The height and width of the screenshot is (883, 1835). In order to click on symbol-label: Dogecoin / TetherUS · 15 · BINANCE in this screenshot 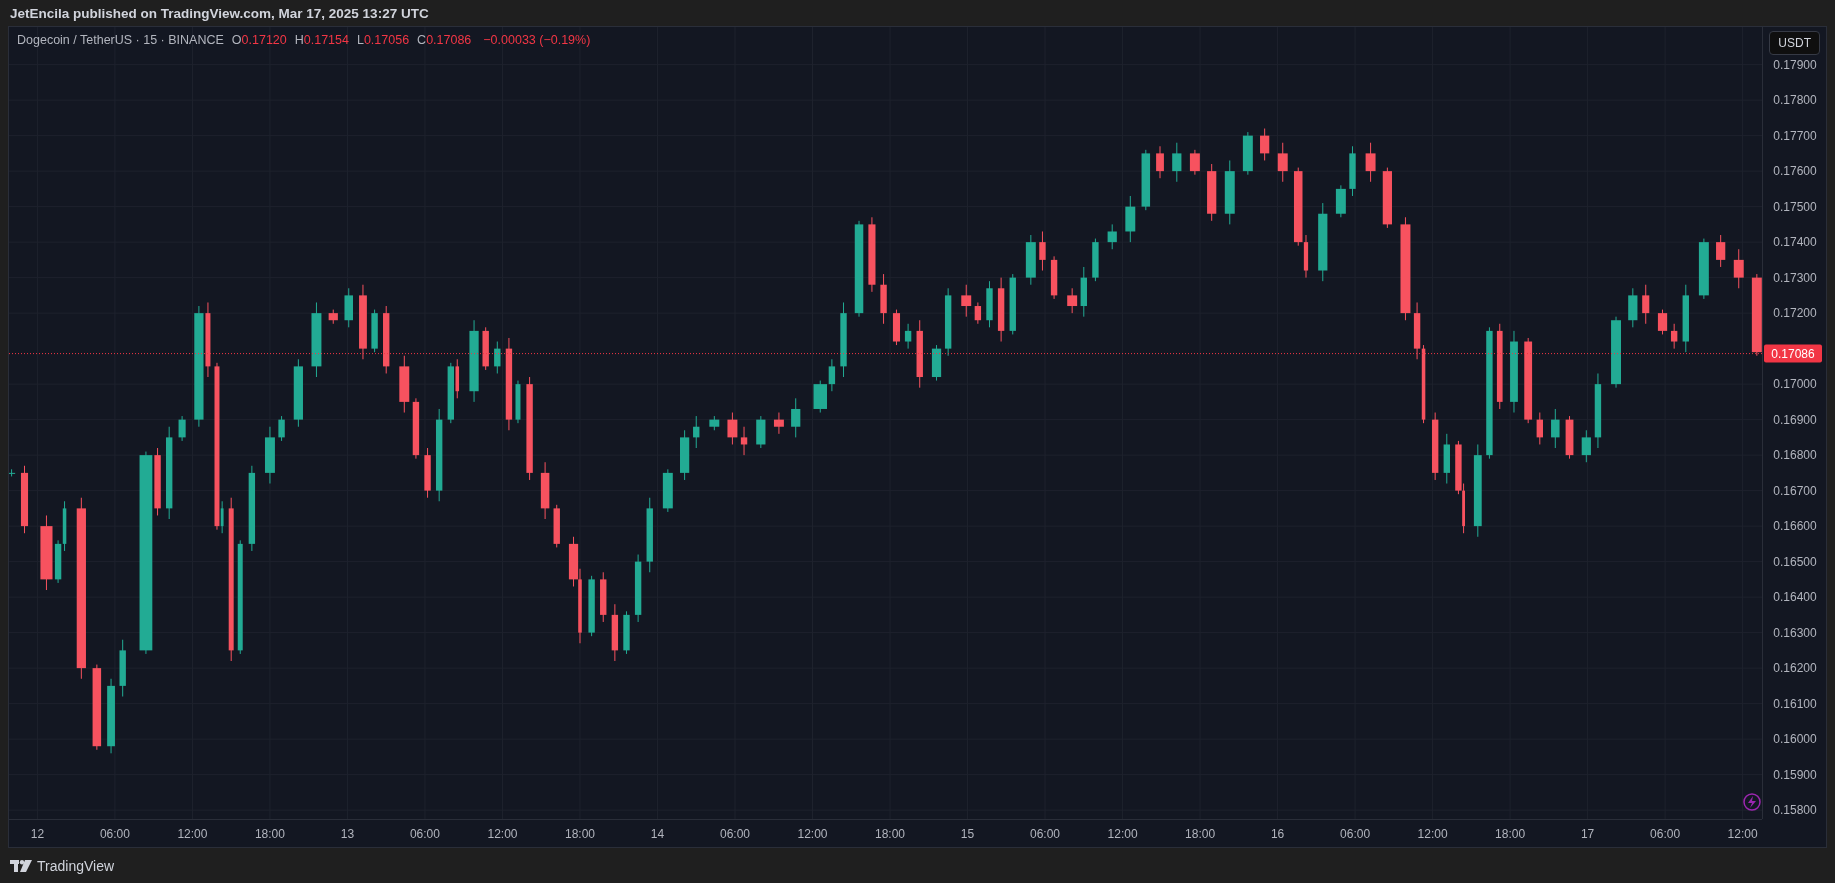, I will do `click(120, 40)`.